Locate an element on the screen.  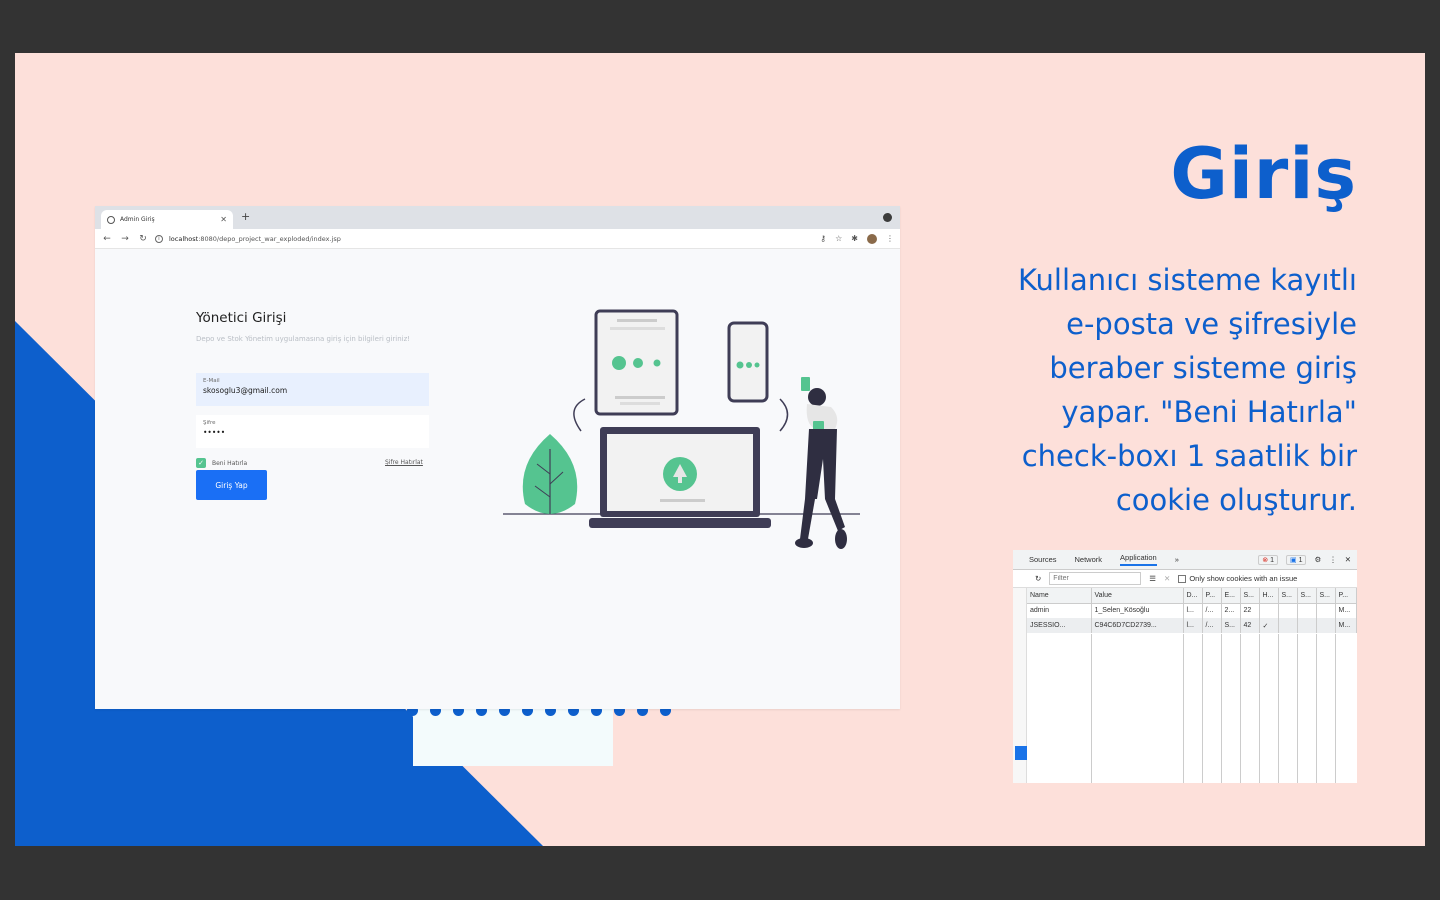
email-label: E-Mail is located at coordinates (211, 381).